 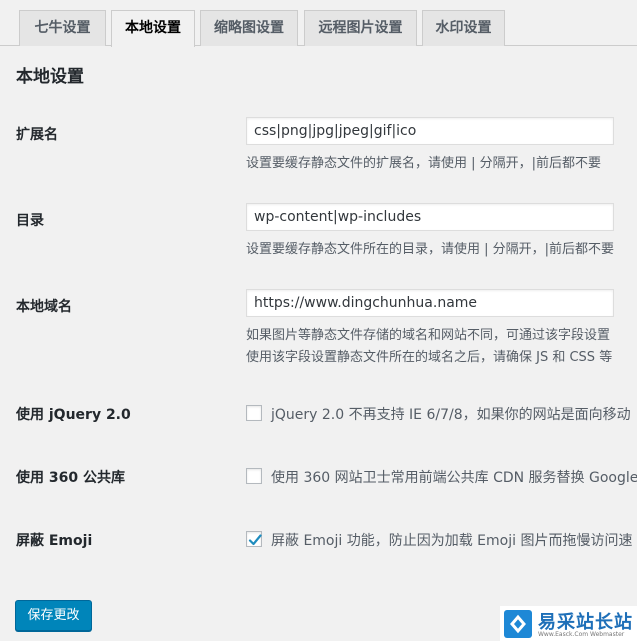 What do you see at coordinates (53, 615) in the screenshot?
I see `save-button: 保存更改` at bounding box center [53, 615].